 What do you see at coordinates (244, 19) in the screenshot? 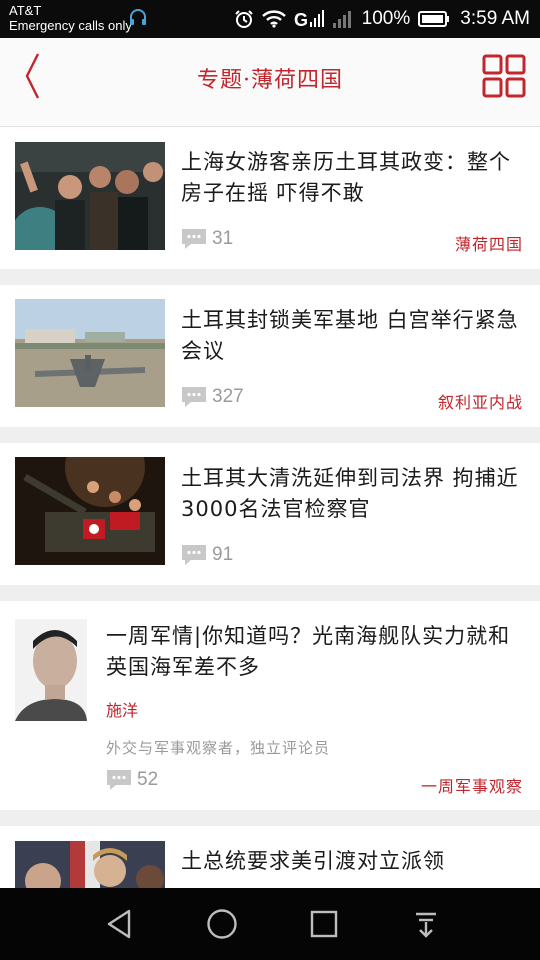
I see `alarm-icon` at bounding box center [244, 19].